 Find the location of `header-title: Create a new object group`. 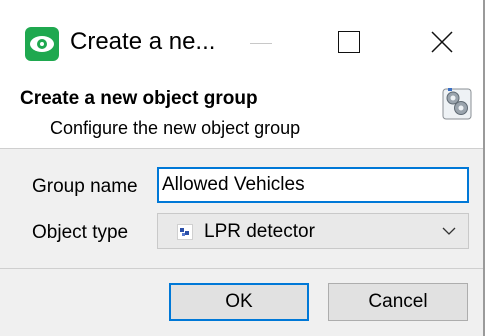

header-title: Create a new object group is located at coordinates (139, 98).